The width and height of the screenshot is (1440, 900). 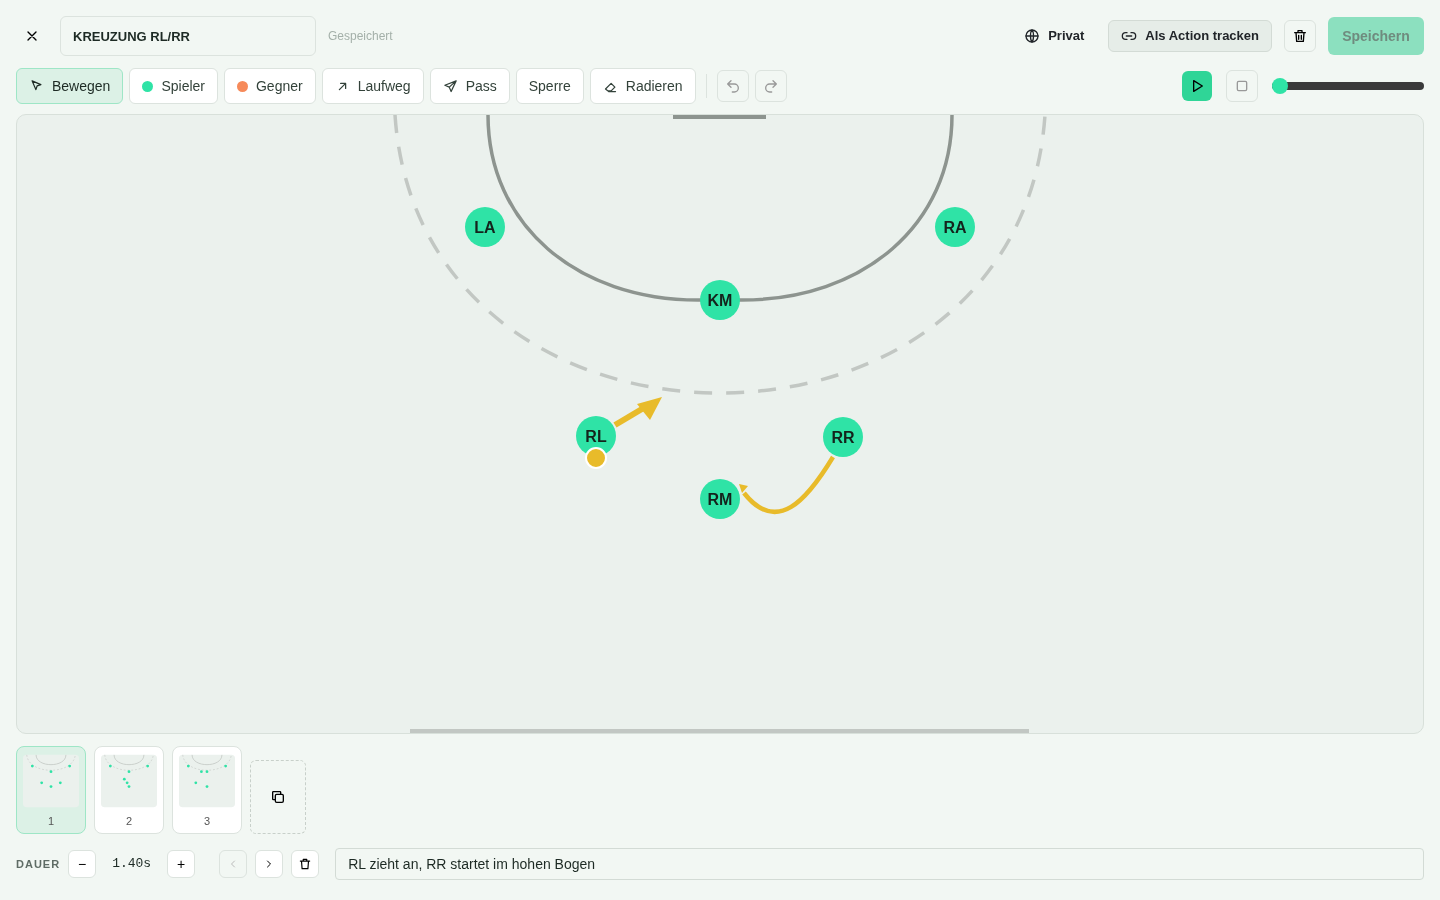 What do you see at coordinates (82, 864) in the screenshot?
I see `decrease-button: −` at bounding box center [82, 864].